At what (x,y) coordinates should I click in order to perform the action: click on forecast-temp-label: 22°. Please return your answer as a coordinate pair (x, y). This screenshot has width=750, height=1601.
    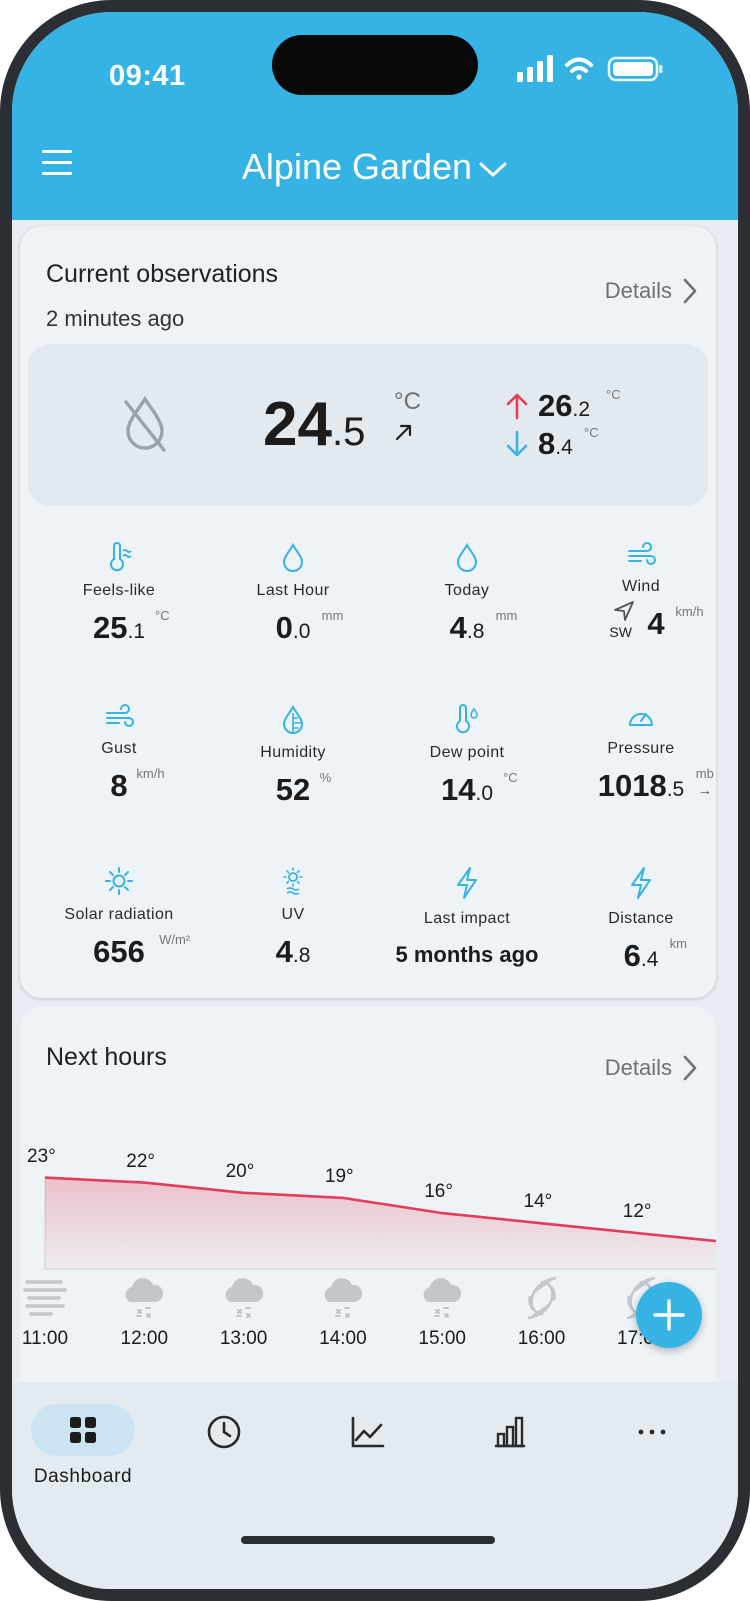
    Looking at the image, I should click on (141, 1161).